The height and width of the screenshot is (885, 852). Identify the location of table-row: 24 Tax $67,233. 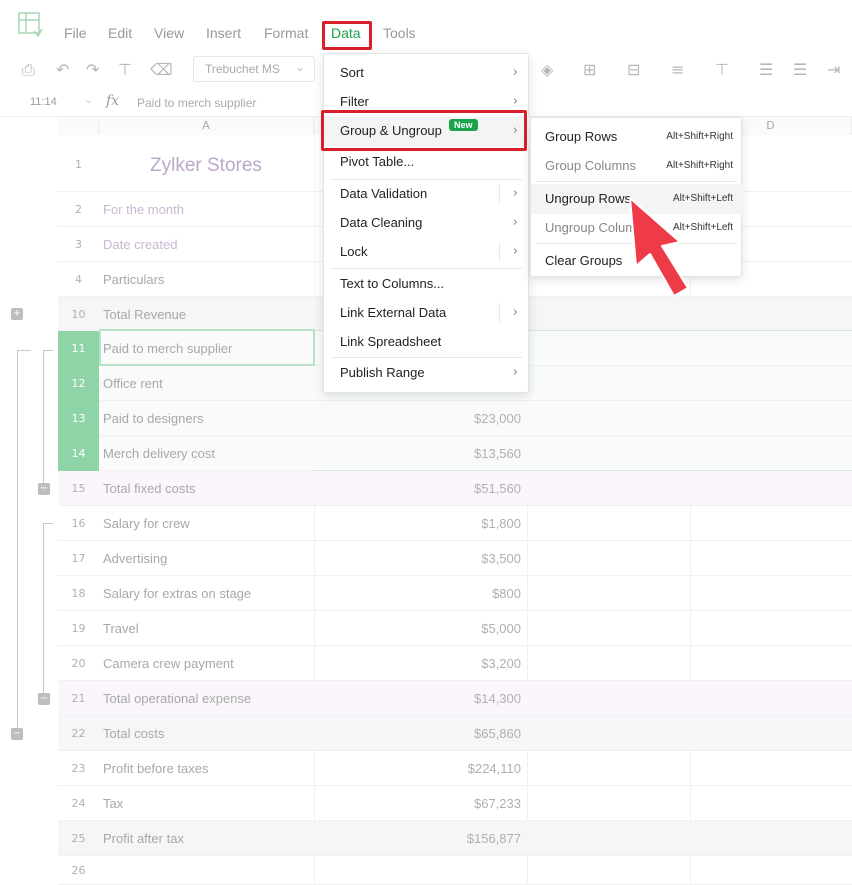
(455, 803).